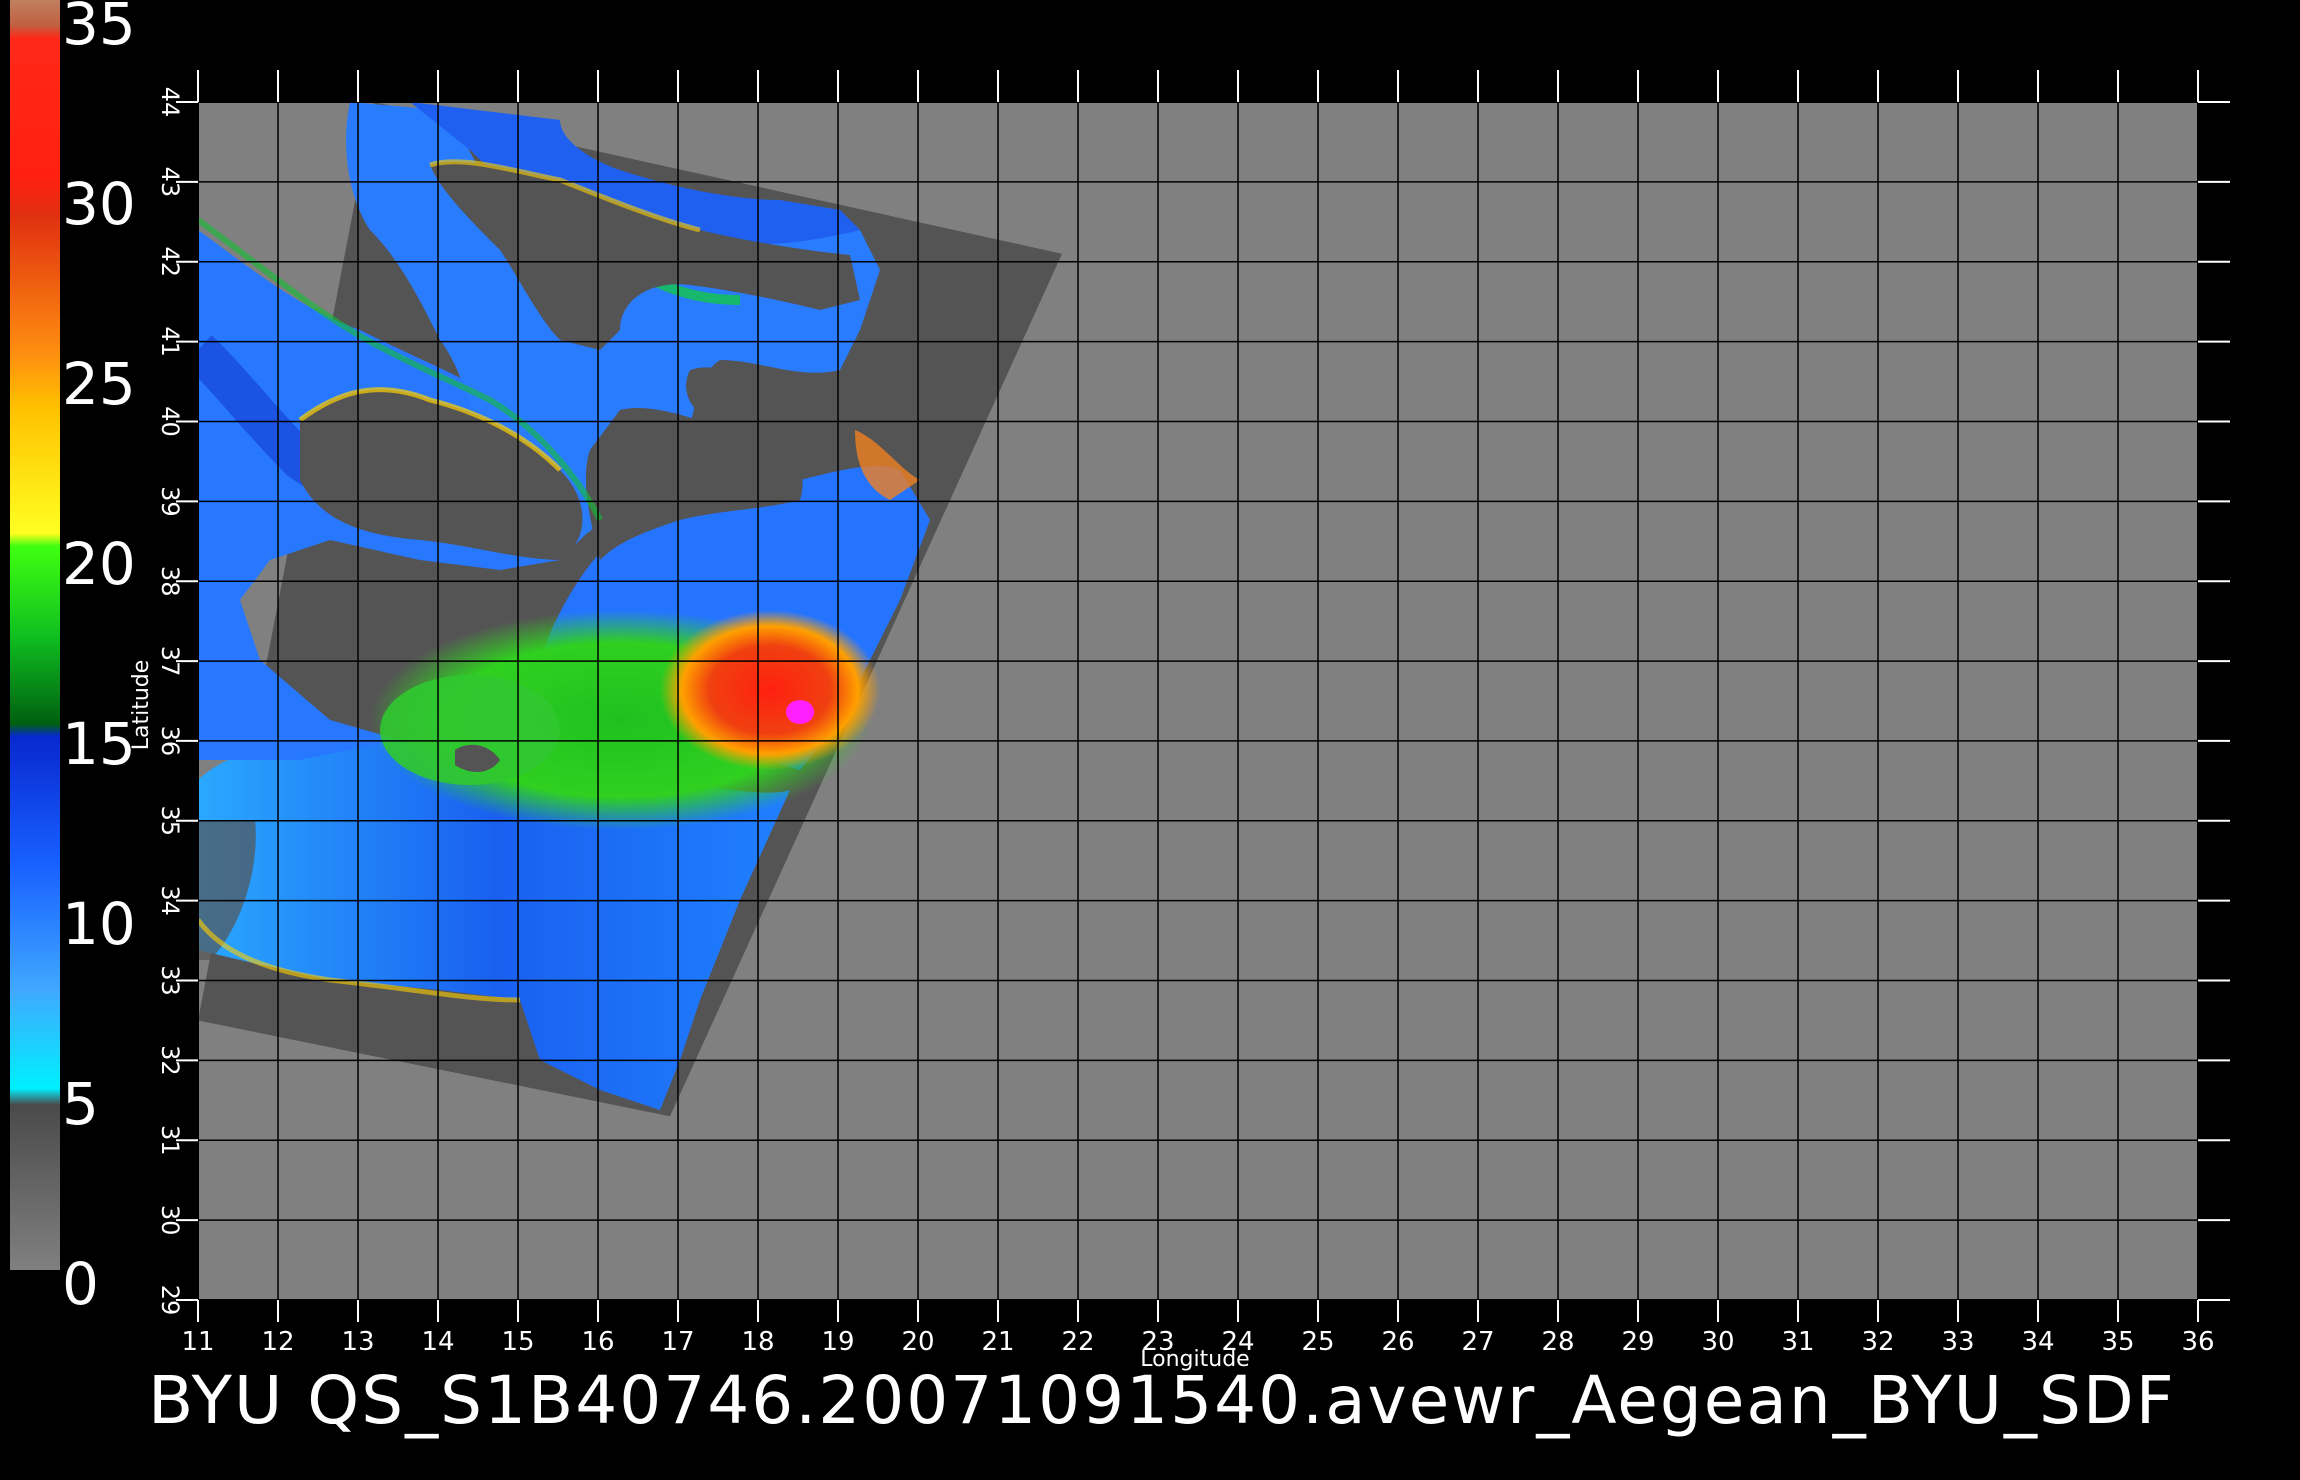  What do you see at coordinates (35, 635) in the screenshot?
I see `colorbar-scale` at bounding box center [35, 635].